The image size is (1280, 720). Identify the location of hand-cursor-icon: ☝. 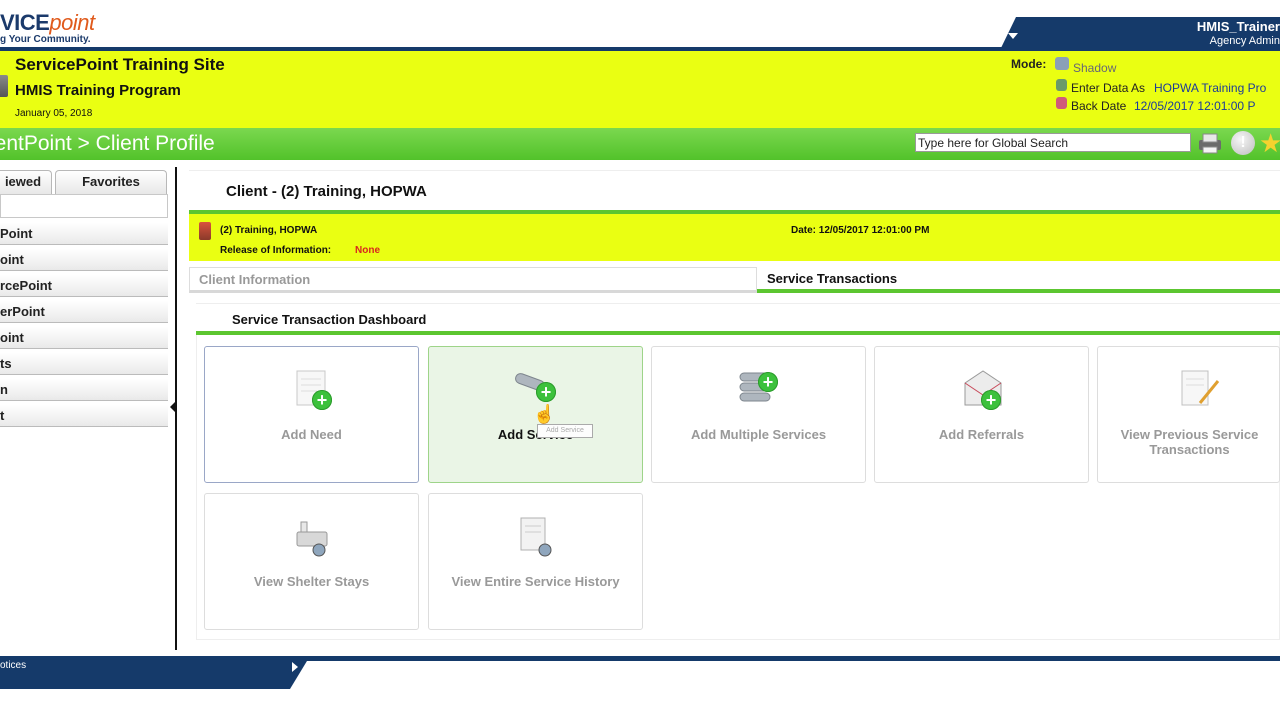
(544, 414).